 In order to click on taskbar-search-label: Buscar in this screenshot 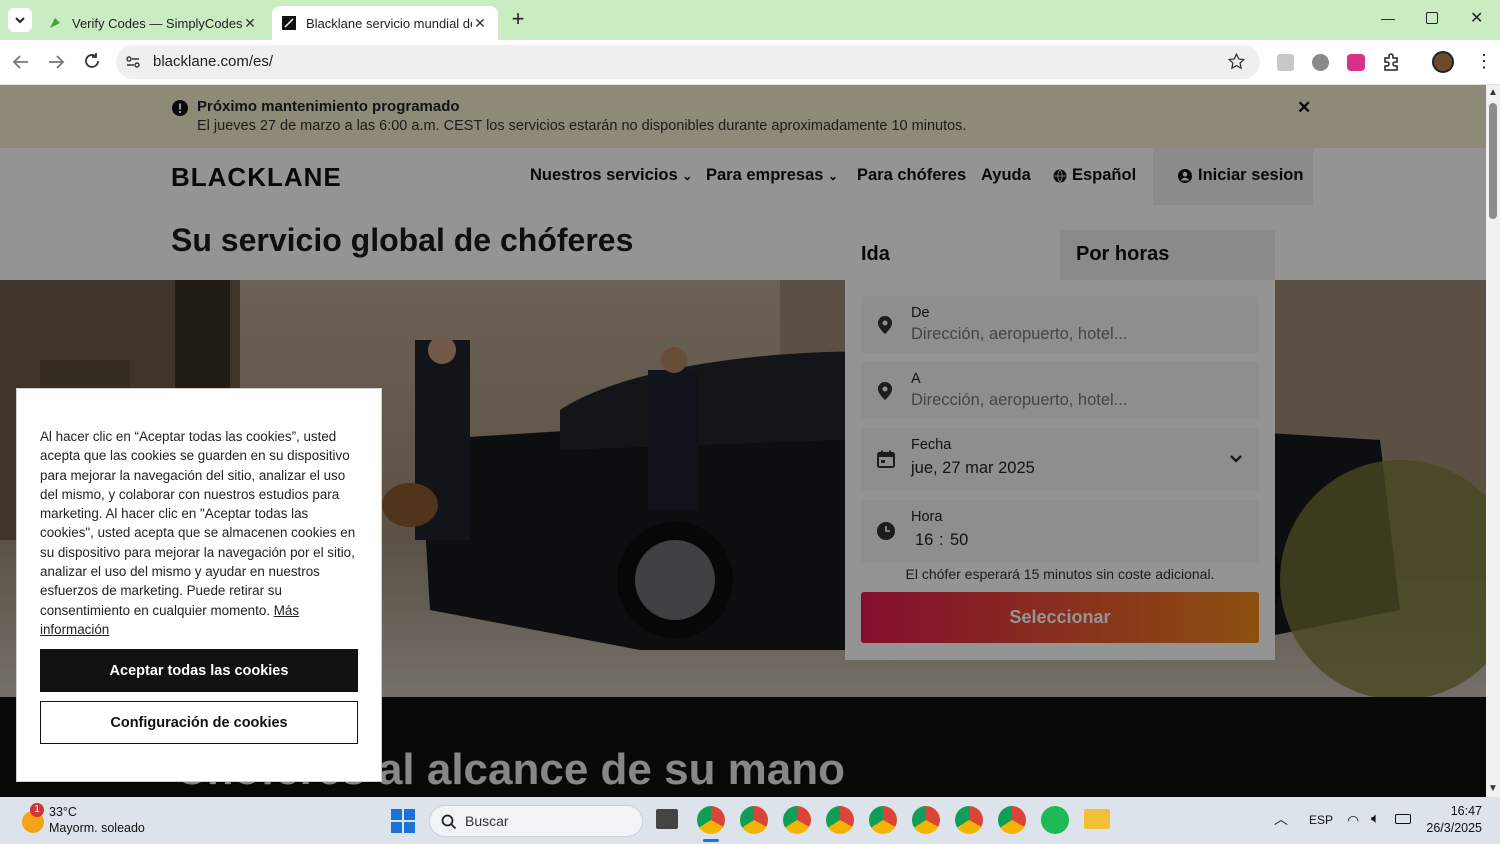, I will do `click(487, 821)`.